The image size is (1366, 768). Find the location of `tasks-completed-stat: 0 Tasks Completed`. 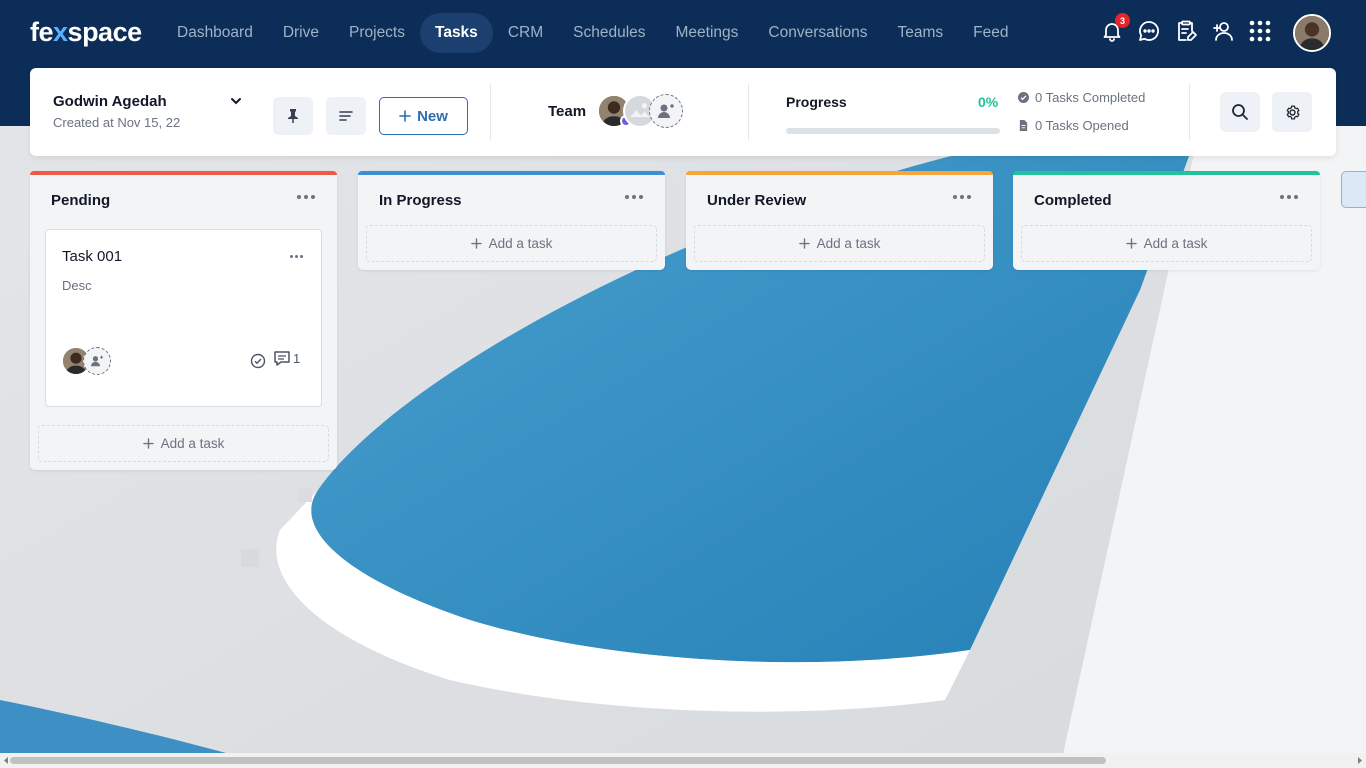

tasks-completed-stat: 0 Tasks Completed is located at coordinates (1081, 97).